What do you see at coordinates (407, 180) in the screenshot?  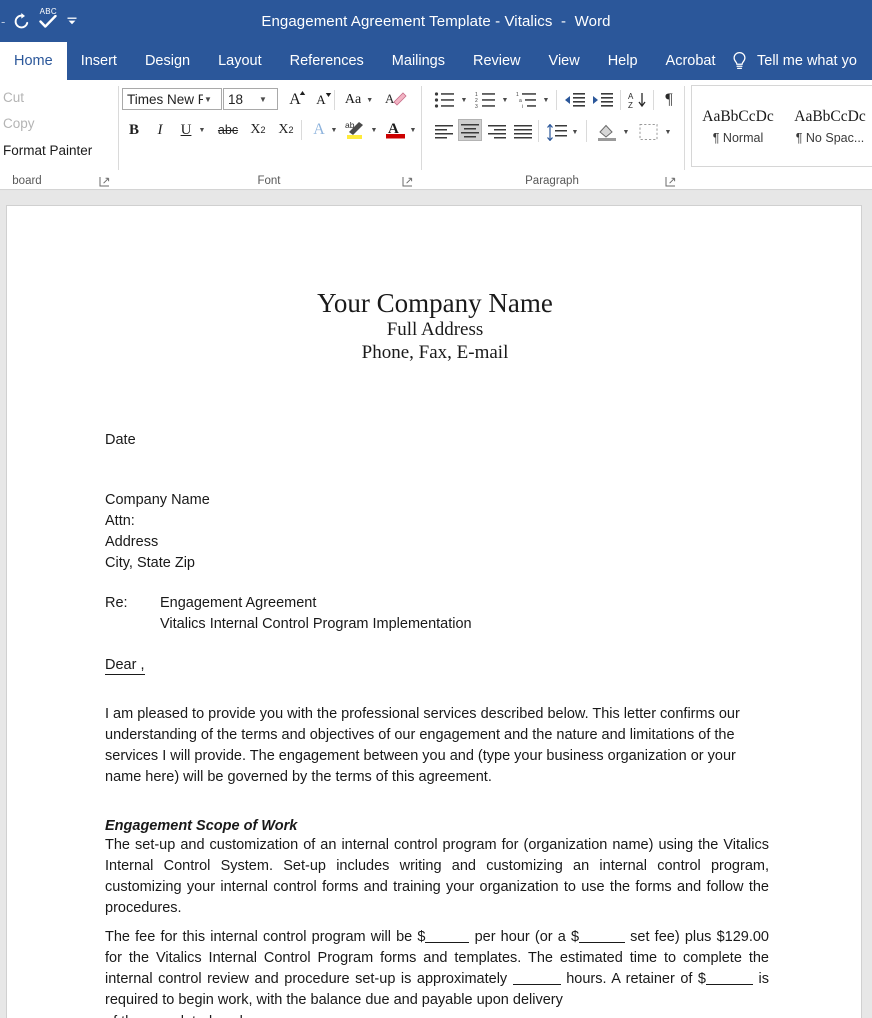 I see `font-dialog-launcher-icon` at bounding box center [407, 180].